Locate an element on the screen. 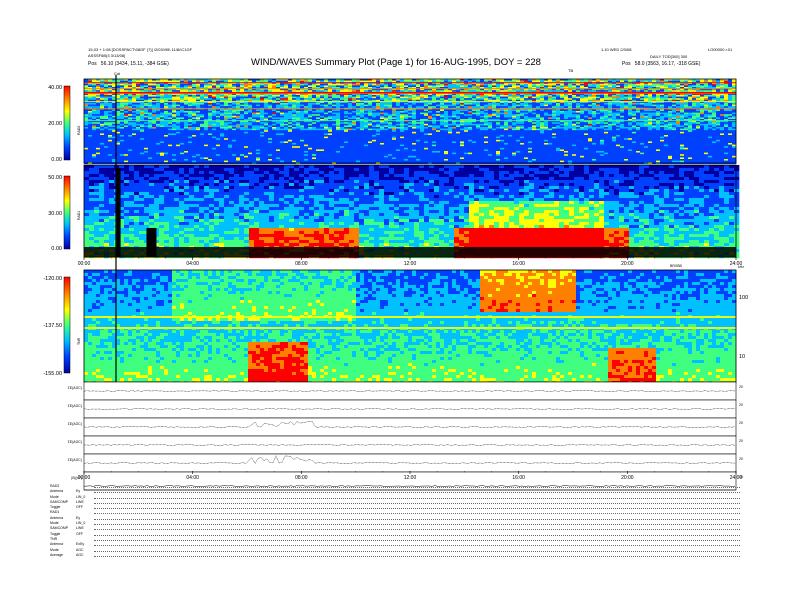 This screenshot has width=792, height=612. rad1-tick-max: 50.00 is located at coordinates (55, 178).